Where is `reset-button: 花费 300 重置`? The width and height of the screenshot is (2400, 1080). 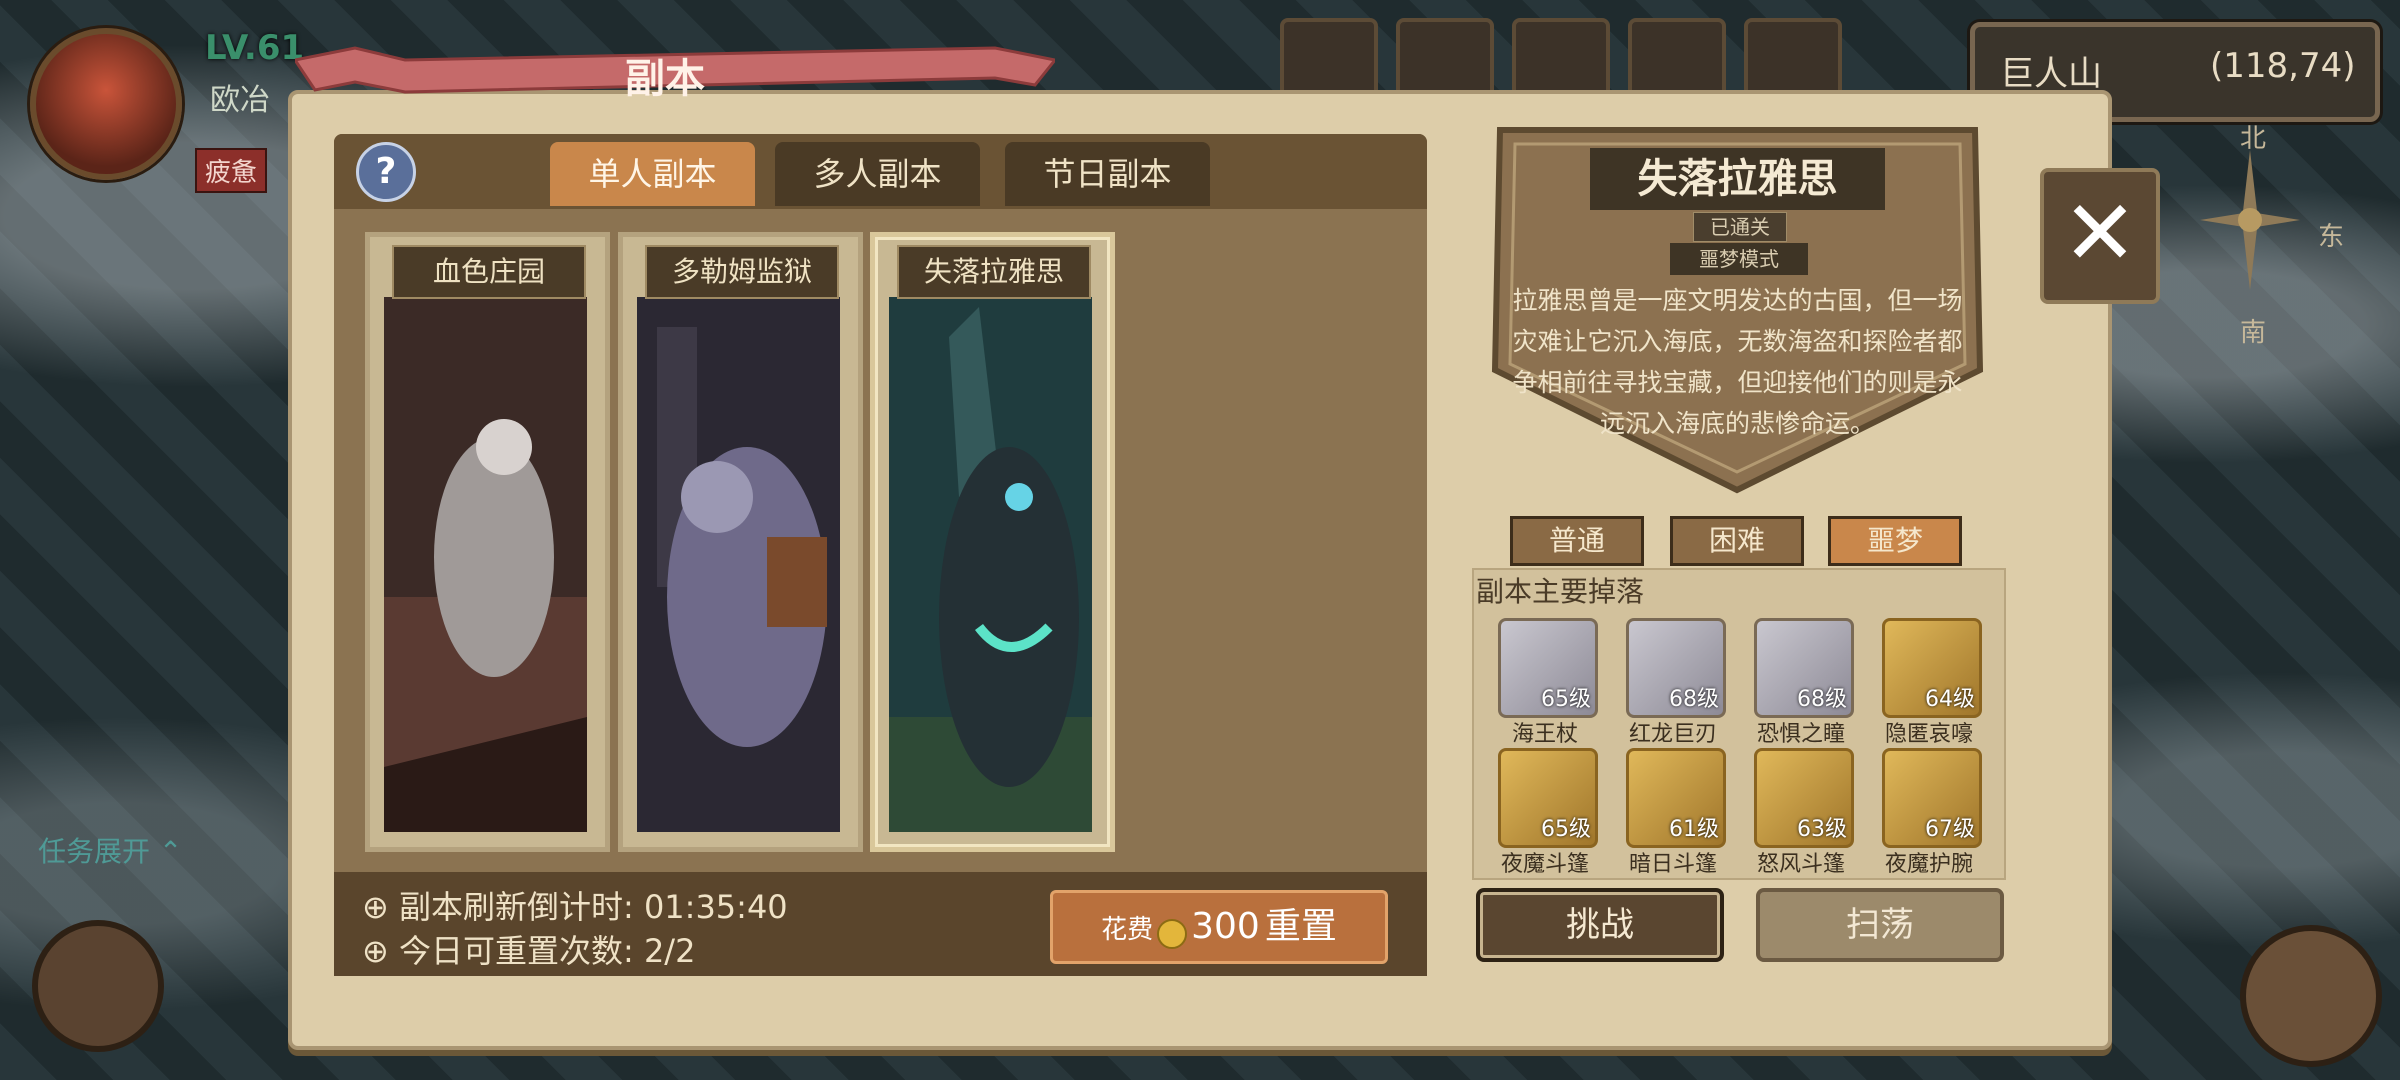
reset-button: 花费 300 重置 is located at coordinates (1219, 927).